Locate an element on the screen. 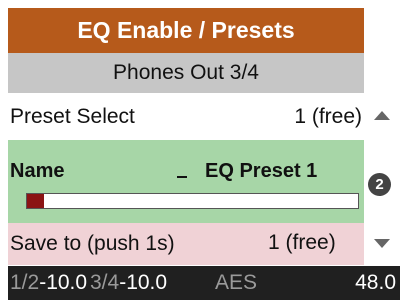 The height and width of the screenshot is (300, 400). status-out-1-2-channel: 1/2 is located at coordinates (25, 282).